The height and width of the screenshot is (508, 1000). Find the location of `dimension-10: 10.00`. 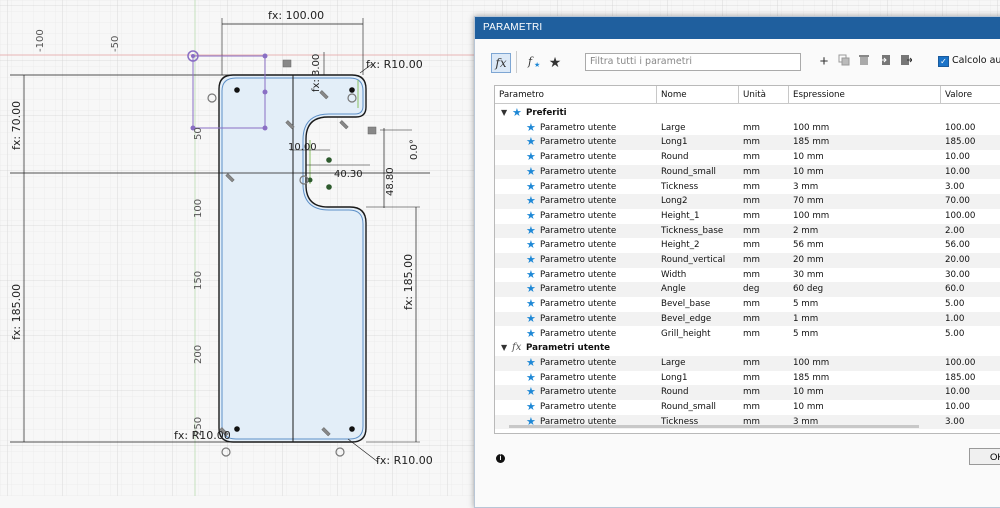

dimension-10: 10.00 is located at coordinates (302, 148).